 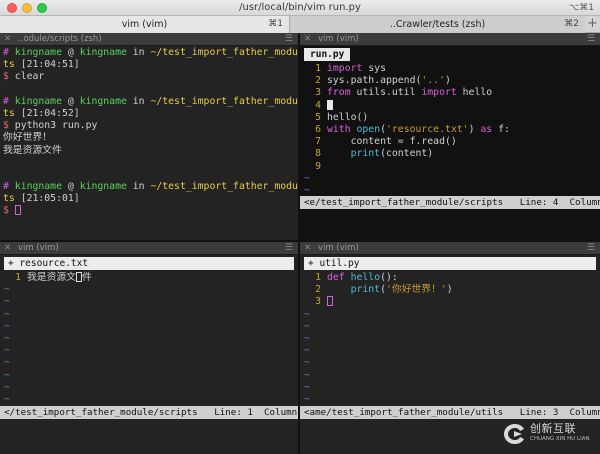 What do you see at coordinates (450, 263) in the screenshot?
I see `vim-buffer-name: + util.py` at bounding box center [450, 263].